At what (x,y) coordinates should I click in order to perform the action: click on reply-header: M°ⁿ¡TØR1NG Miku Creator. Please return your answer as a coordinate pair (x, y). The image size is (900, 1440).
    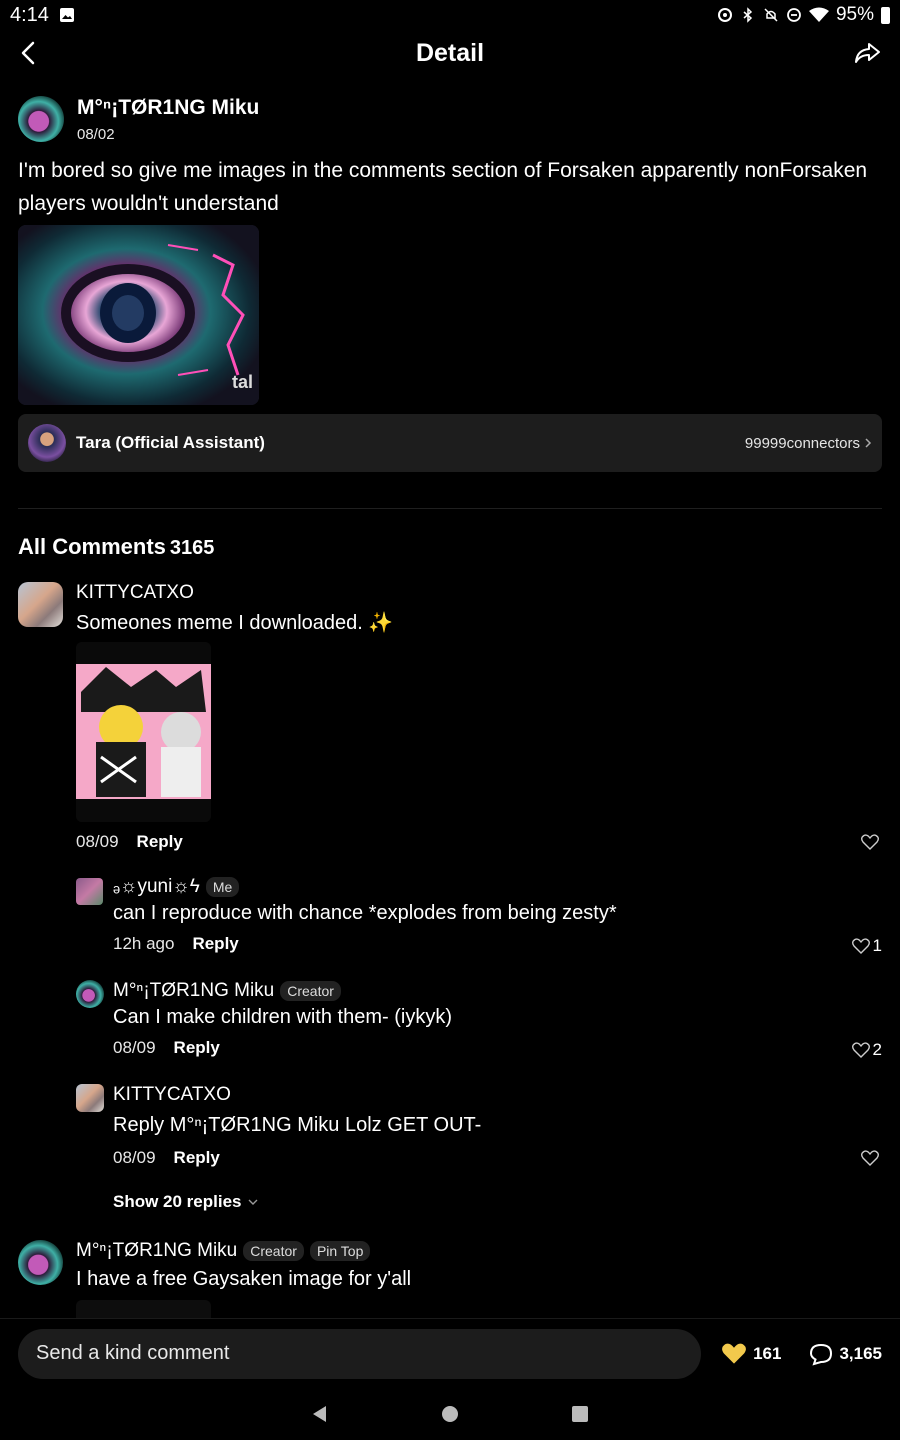
    Looking at the image, I should click on (227, 991).